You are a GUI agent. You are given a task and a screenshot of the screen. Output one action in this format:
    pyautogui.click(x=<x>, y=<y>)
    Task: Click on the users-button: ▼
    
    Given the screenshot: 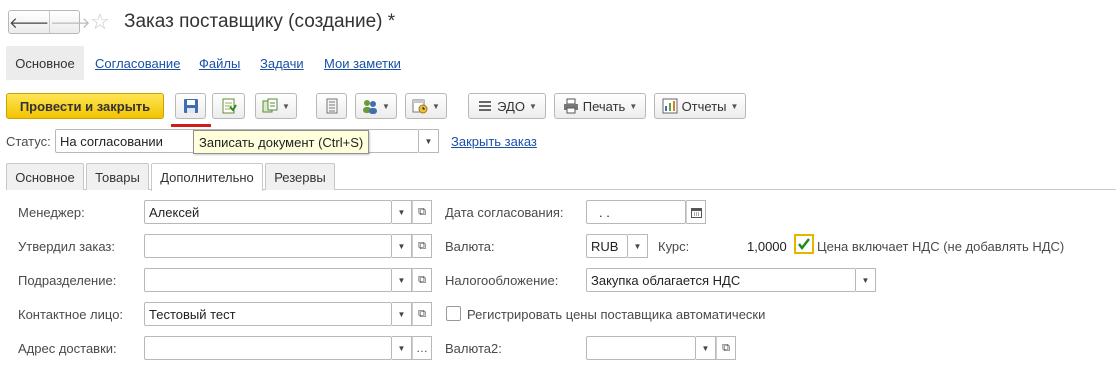 What is the action you would take?
    pyautogui.click(x=376, y=106)
    